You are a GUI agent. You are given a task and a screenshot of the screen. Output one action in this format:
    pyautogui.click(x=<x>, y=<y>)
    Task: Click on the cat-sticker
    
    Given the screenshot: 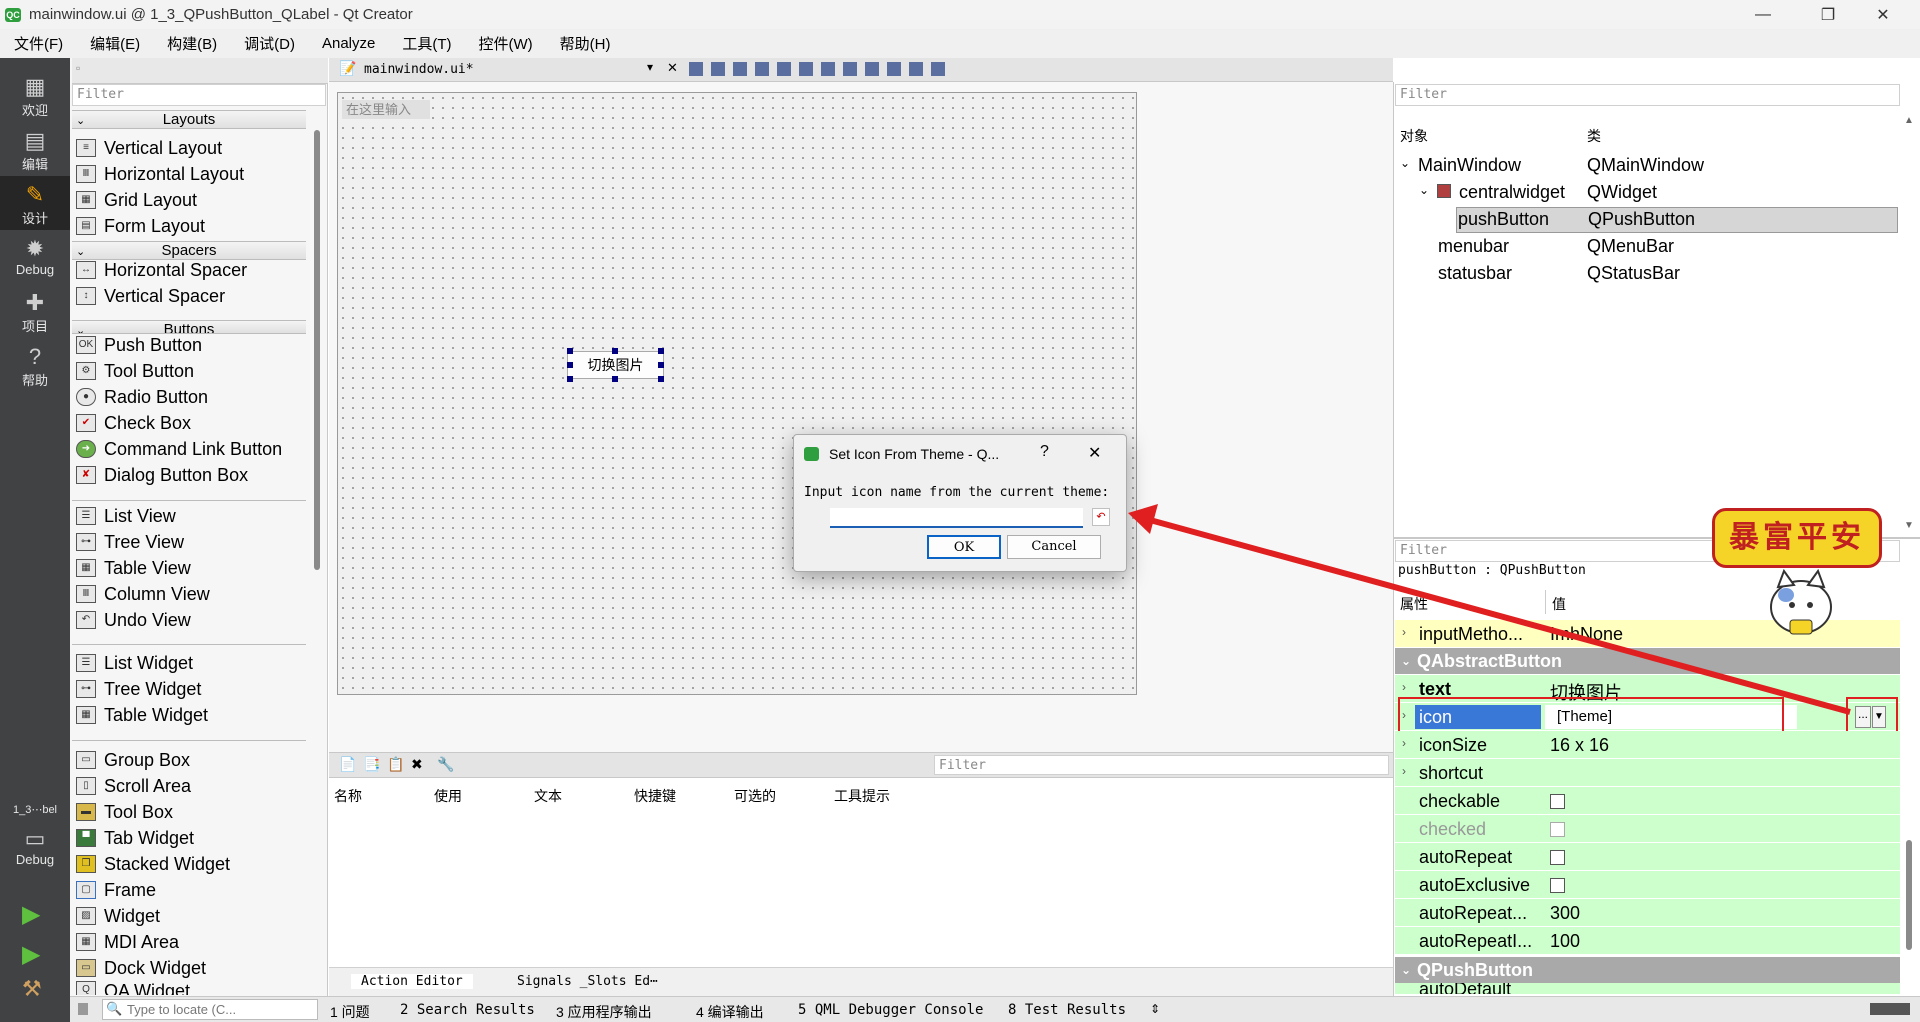 What is the action you would take?
    pyautogui.click(x=1801, y=605)
    